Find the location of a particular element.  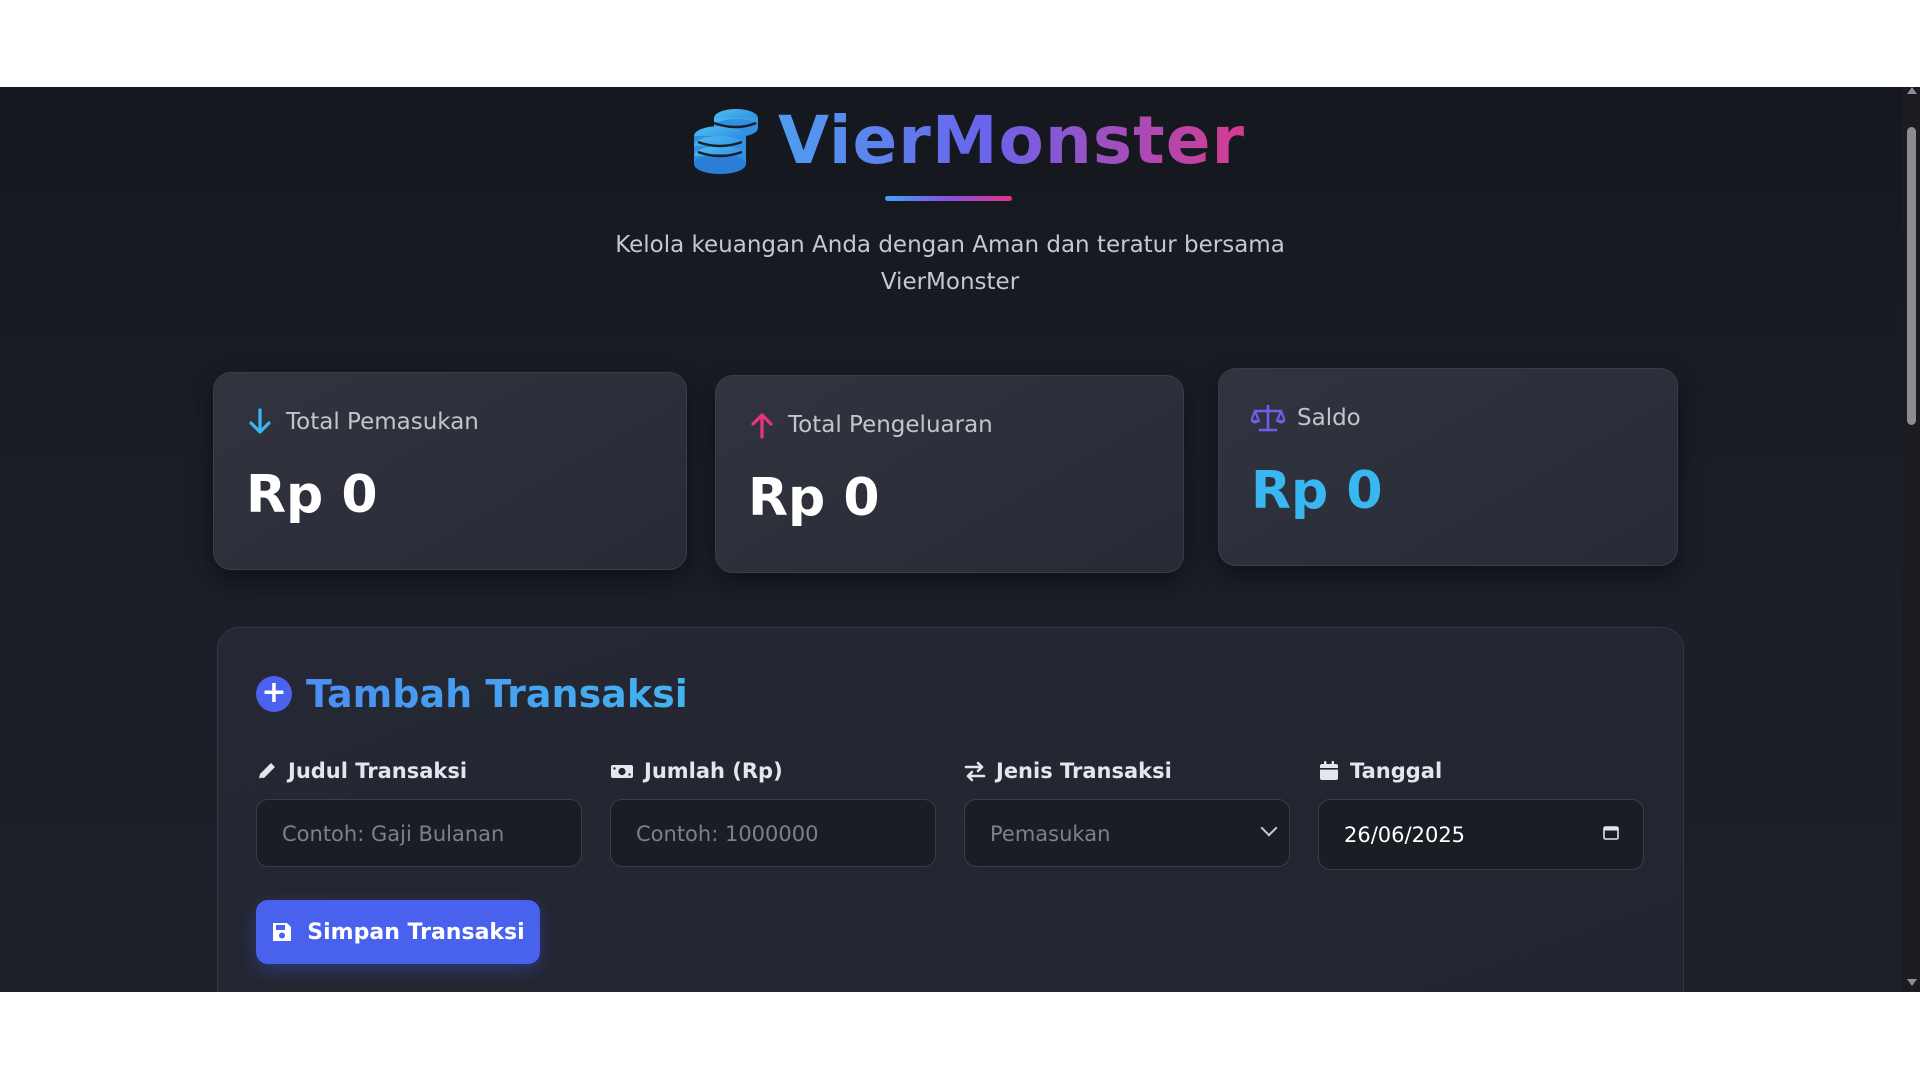

date-input: 26/06/2025 is located at coordinates (1481, 834).